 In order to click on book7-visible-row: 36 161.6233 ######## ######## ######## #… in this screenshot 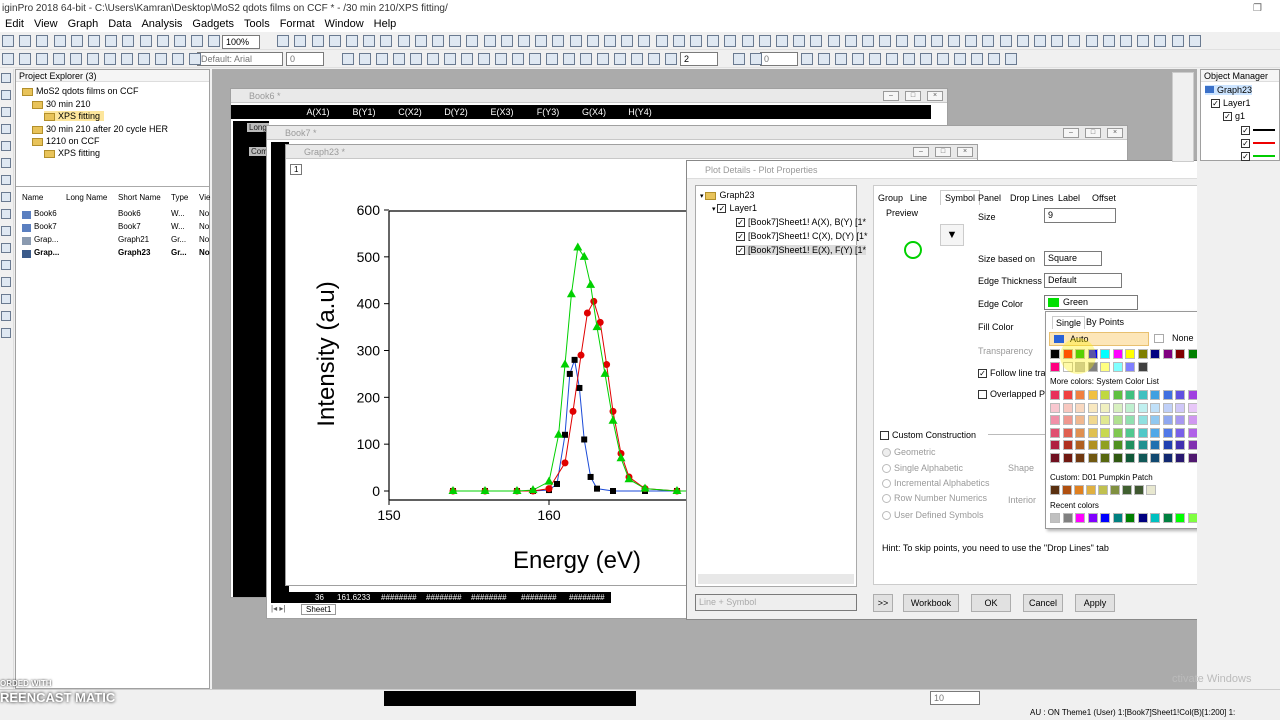, I will do `click(441, 597)`.